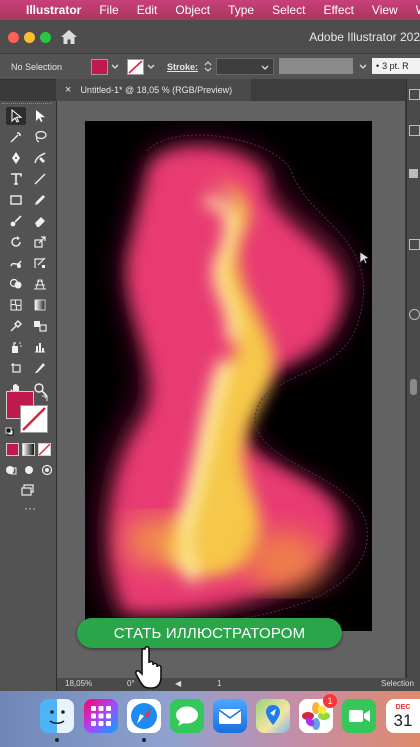  Describe the element at coordinates (414, 244) in the screenshot. I see `panel-swatches-icon` at that location.